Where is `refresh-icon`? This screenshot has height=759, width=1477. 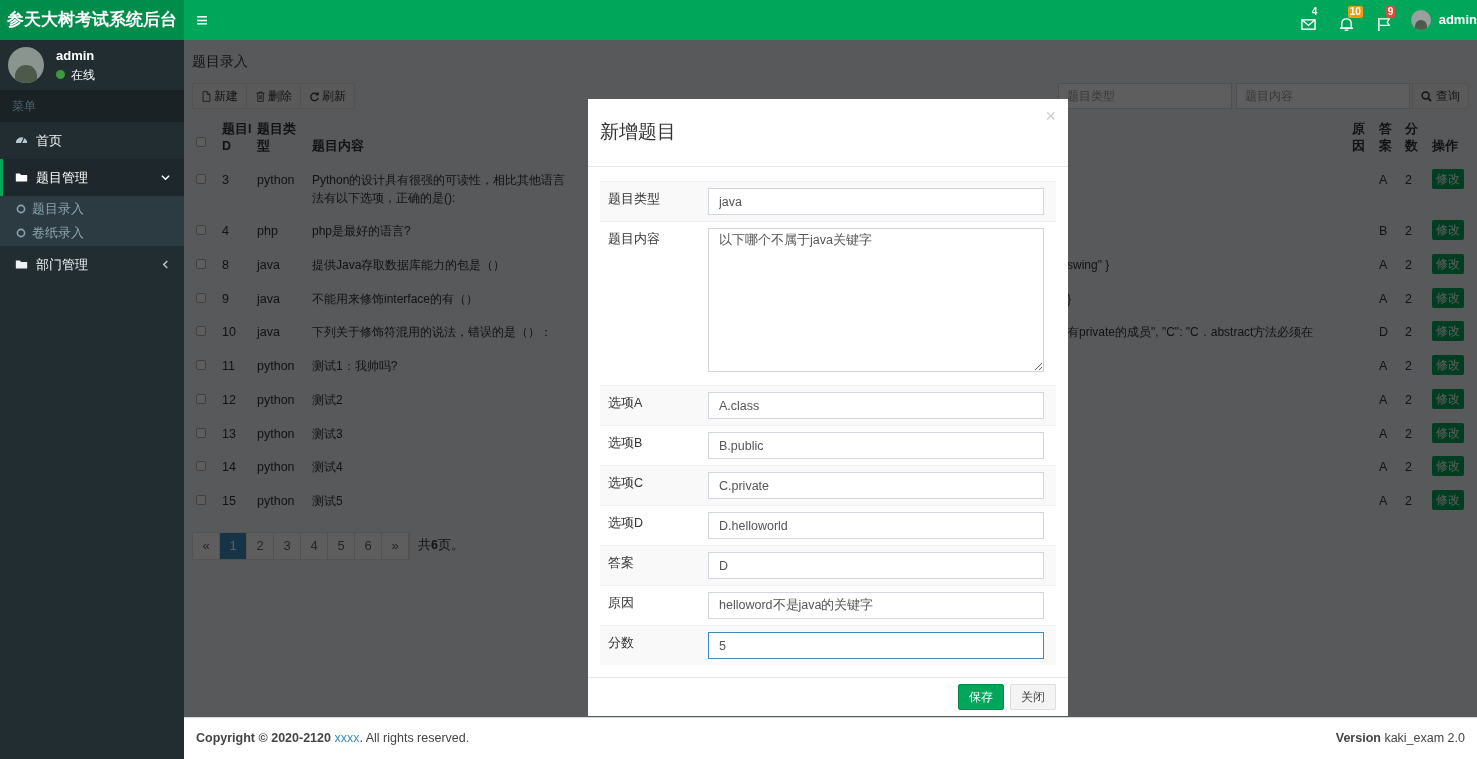
refresh-icon is located at coordinates (314, 96).